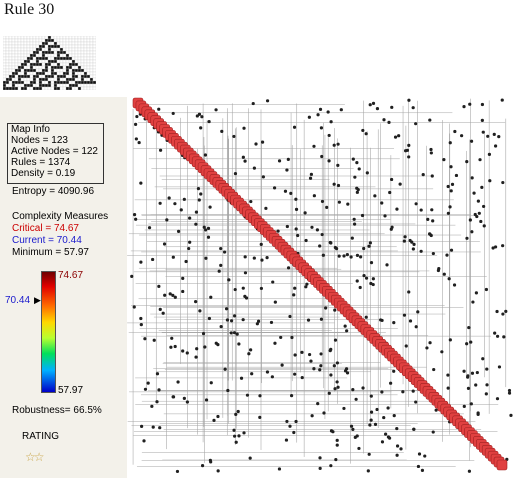  Describe the element at coordinates (18, 301) in the screenshot. I see `scale-current-label: 70.44` at that location.